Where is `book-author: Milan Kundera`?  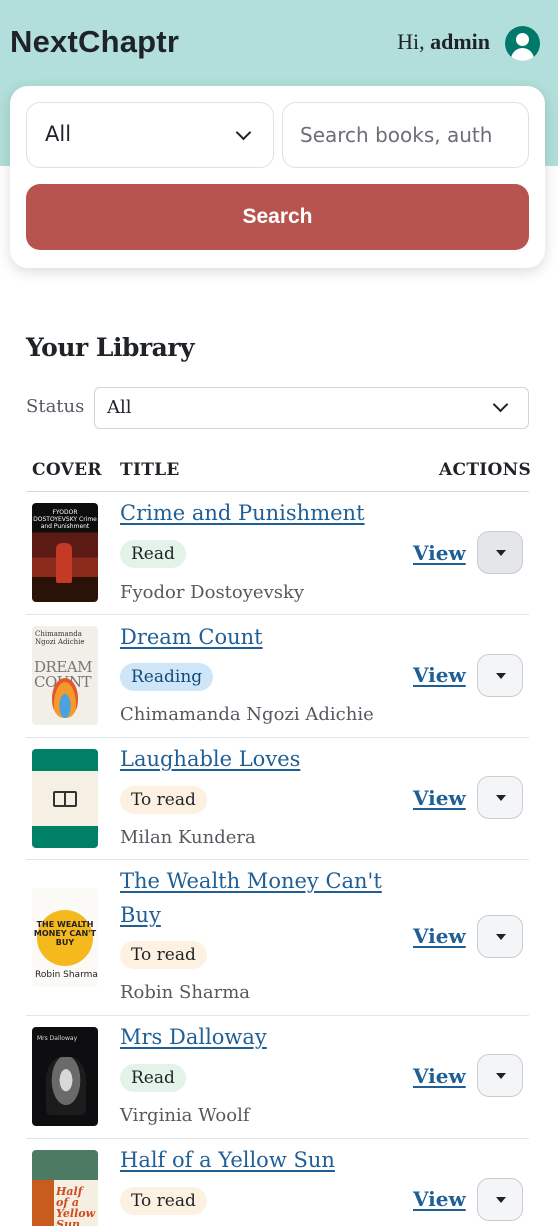
book-author: Milan Kundera is located at coordinates (188, 837).